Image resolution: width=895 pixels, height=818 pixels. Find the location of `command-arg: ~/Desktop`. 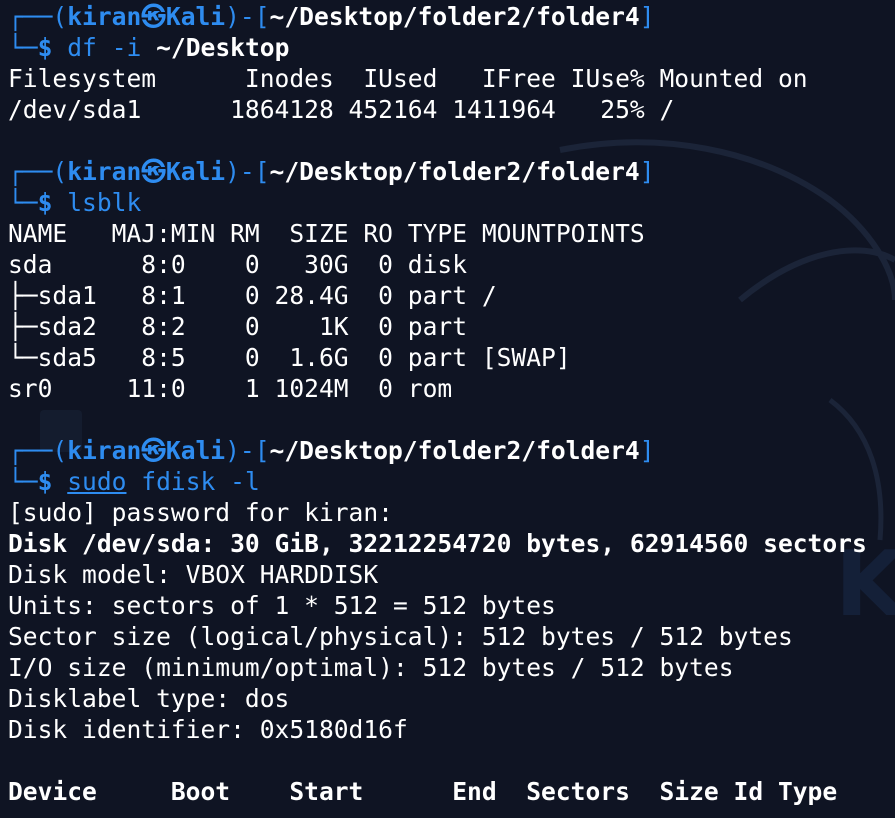

command-arg: ~/Desktop is located at coordinates (223, 47).